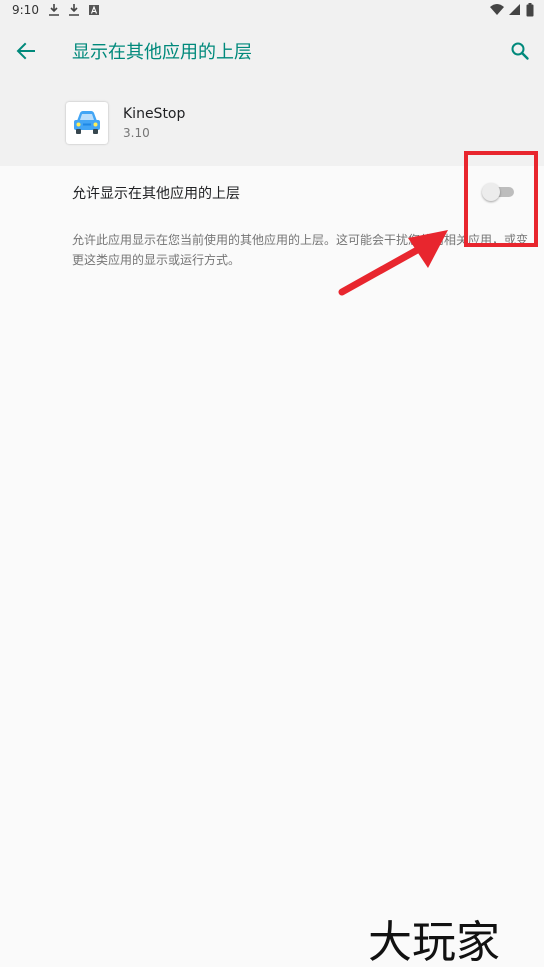 The height and width of the screenshot is (967, 544). Describe the element at coordinates (497, 9) in the screenshot. I see `wifi-icon` at that location.